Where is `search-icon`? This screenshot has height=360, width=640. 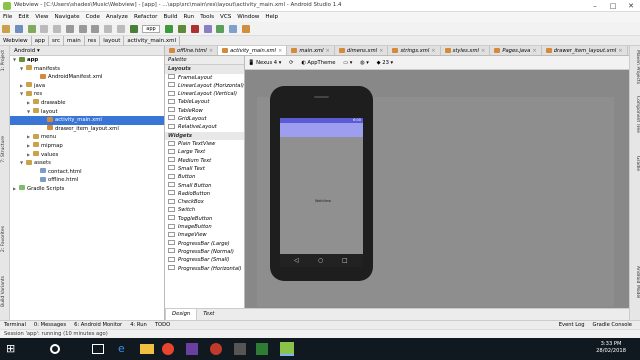
search-icon is located at coordinates (55, 349).